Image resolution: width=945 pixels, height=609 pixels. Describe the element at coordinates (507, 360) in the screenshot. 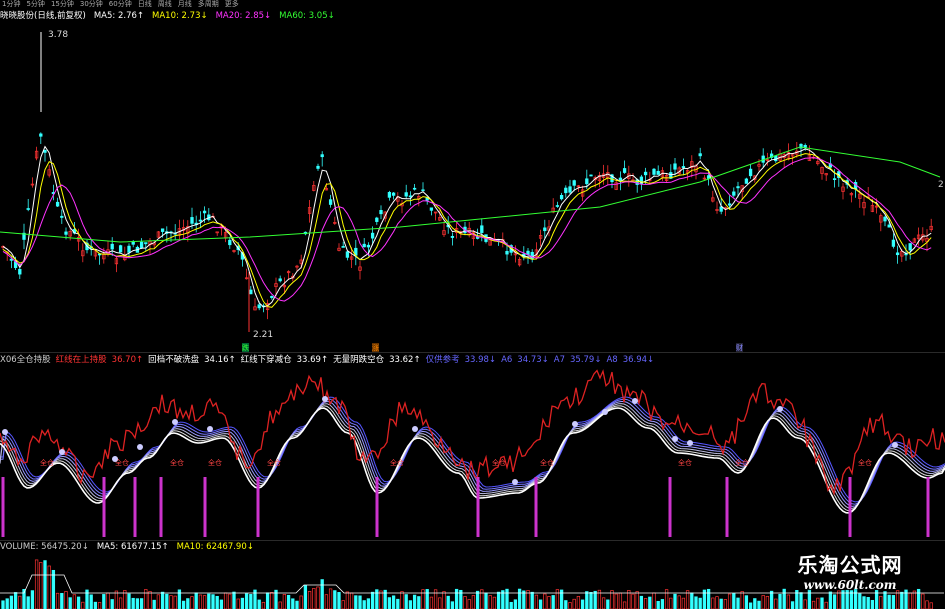

I see `indicator-label: A6` at that location.